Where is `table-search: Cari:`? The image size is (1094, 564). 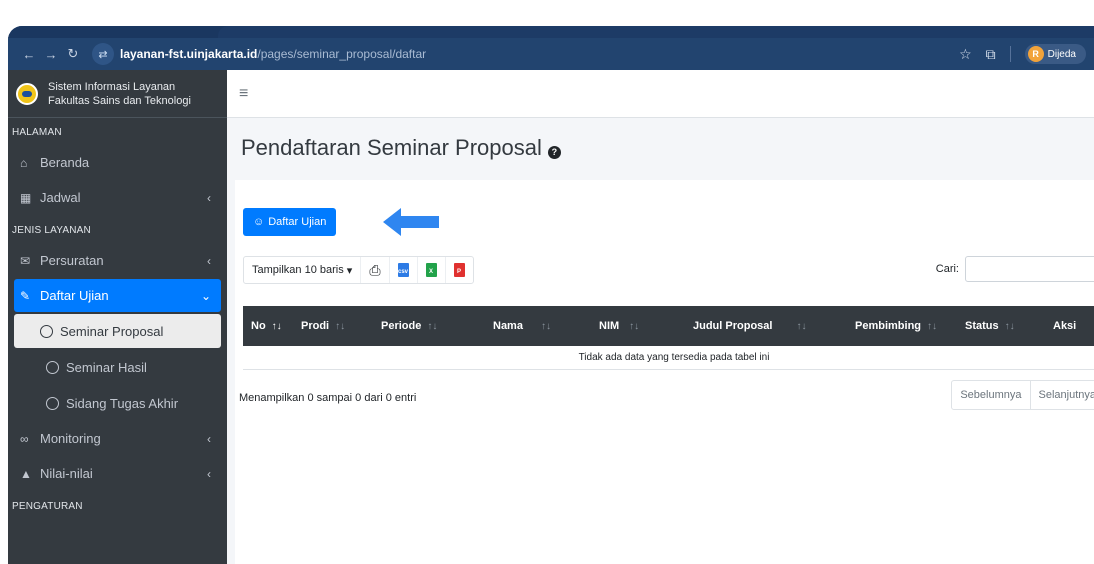 table-search: Cari: is located at coordinates (1015, 269).